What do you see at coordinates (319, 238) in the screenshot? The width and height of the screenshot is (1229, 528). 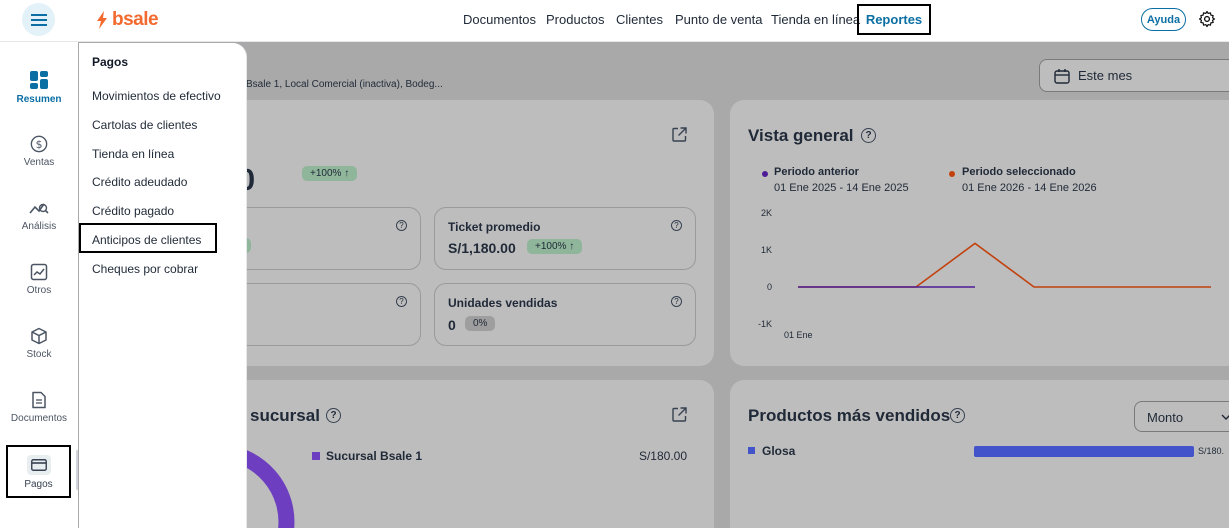 I see `metric-card-left-top: ? % ↑` at bounding box center [319, 238].